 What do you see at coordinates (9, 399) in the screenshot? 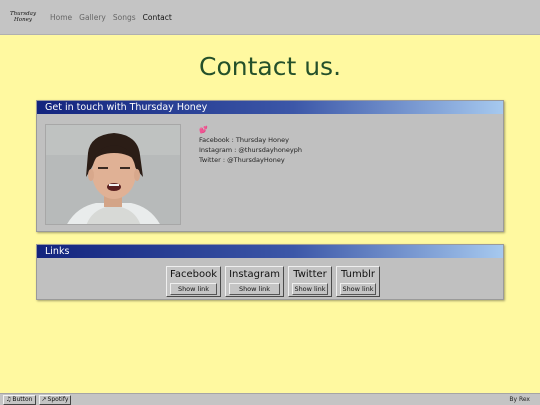
I see `music-icon: ♫` at bounding box center [9, 399].